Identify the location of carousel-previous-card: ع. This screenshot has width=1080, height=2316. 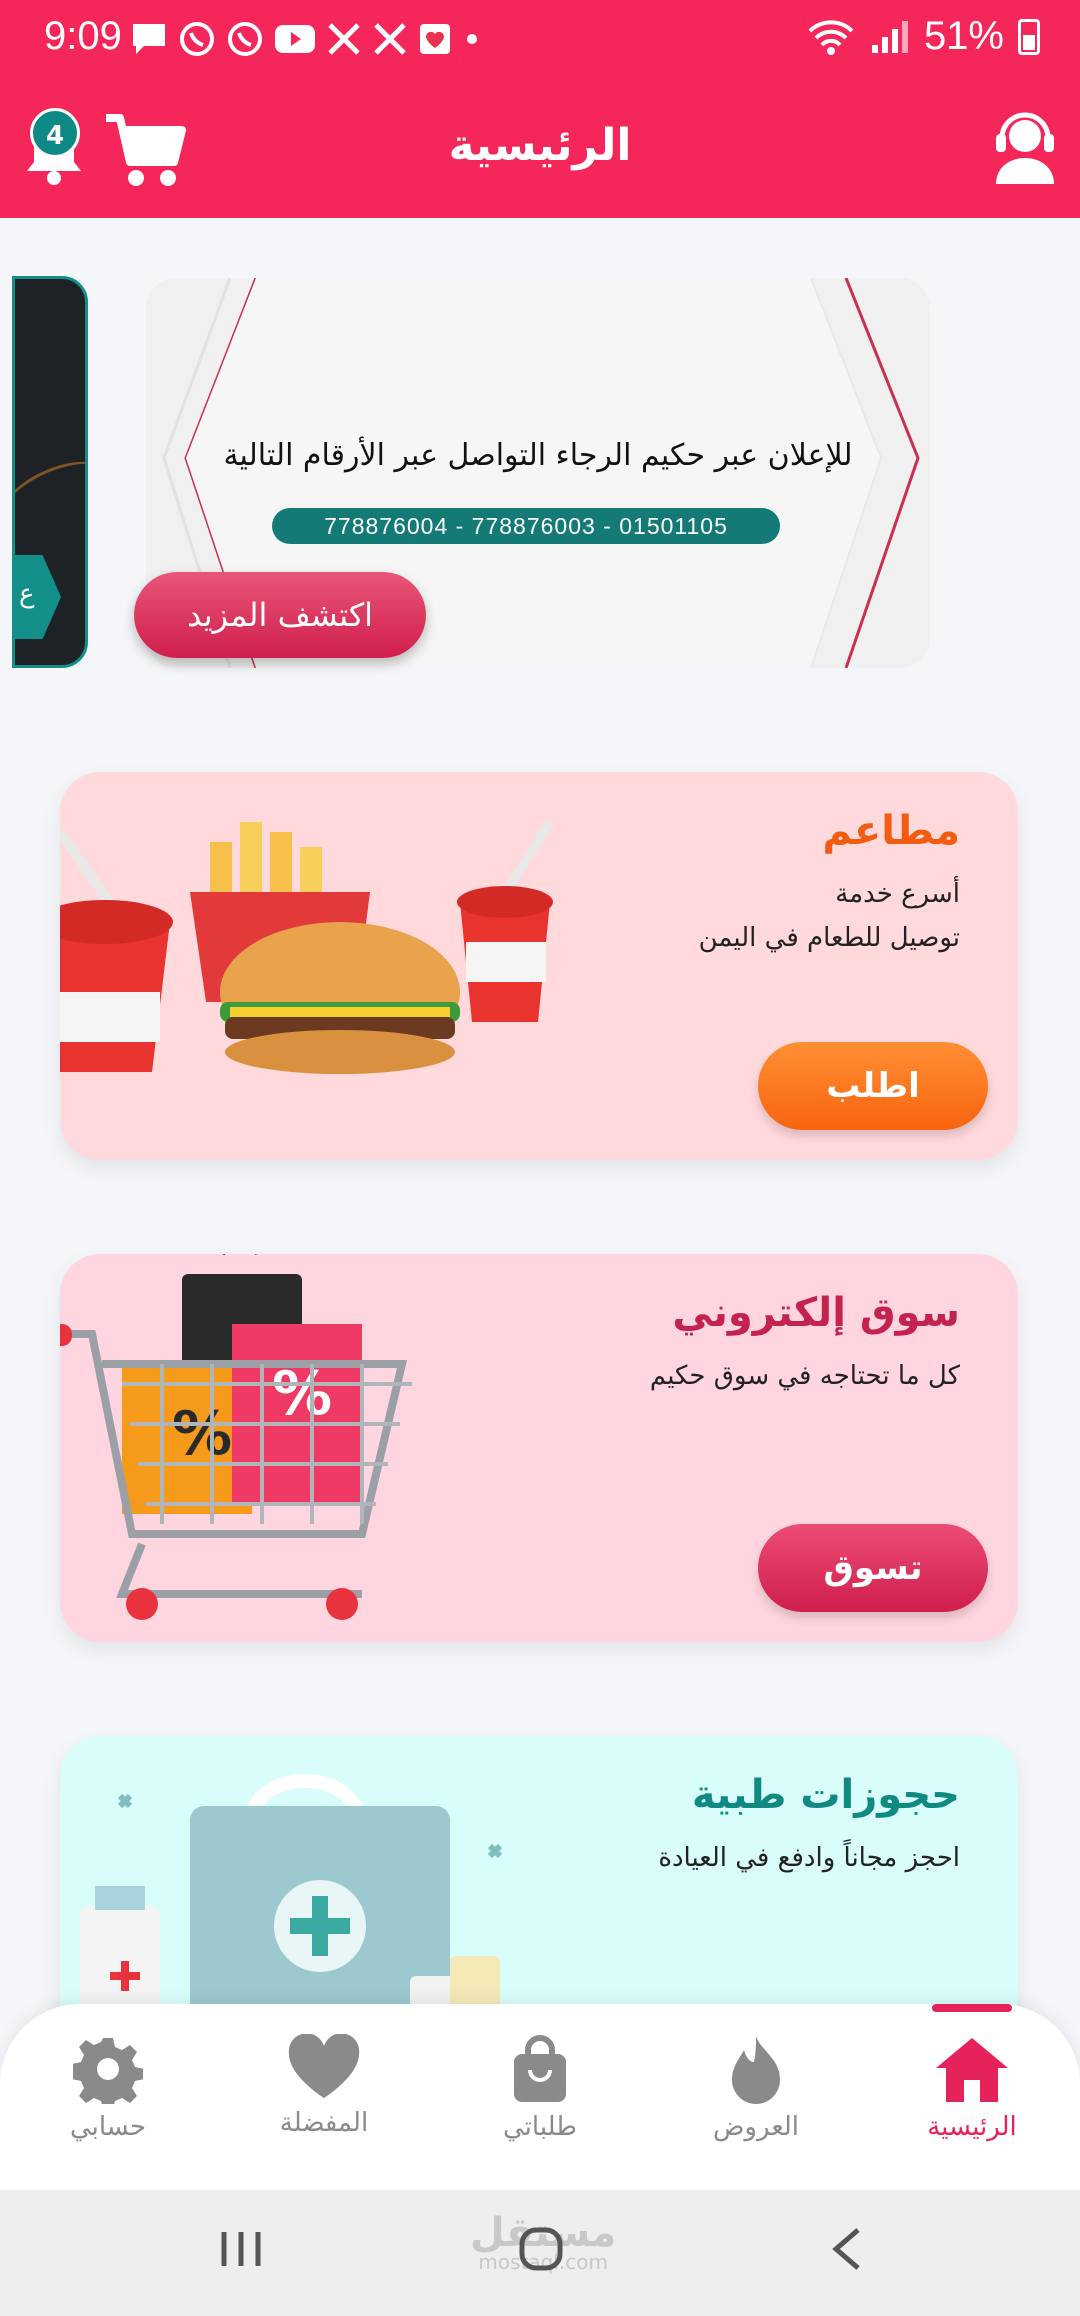
(50, 472).